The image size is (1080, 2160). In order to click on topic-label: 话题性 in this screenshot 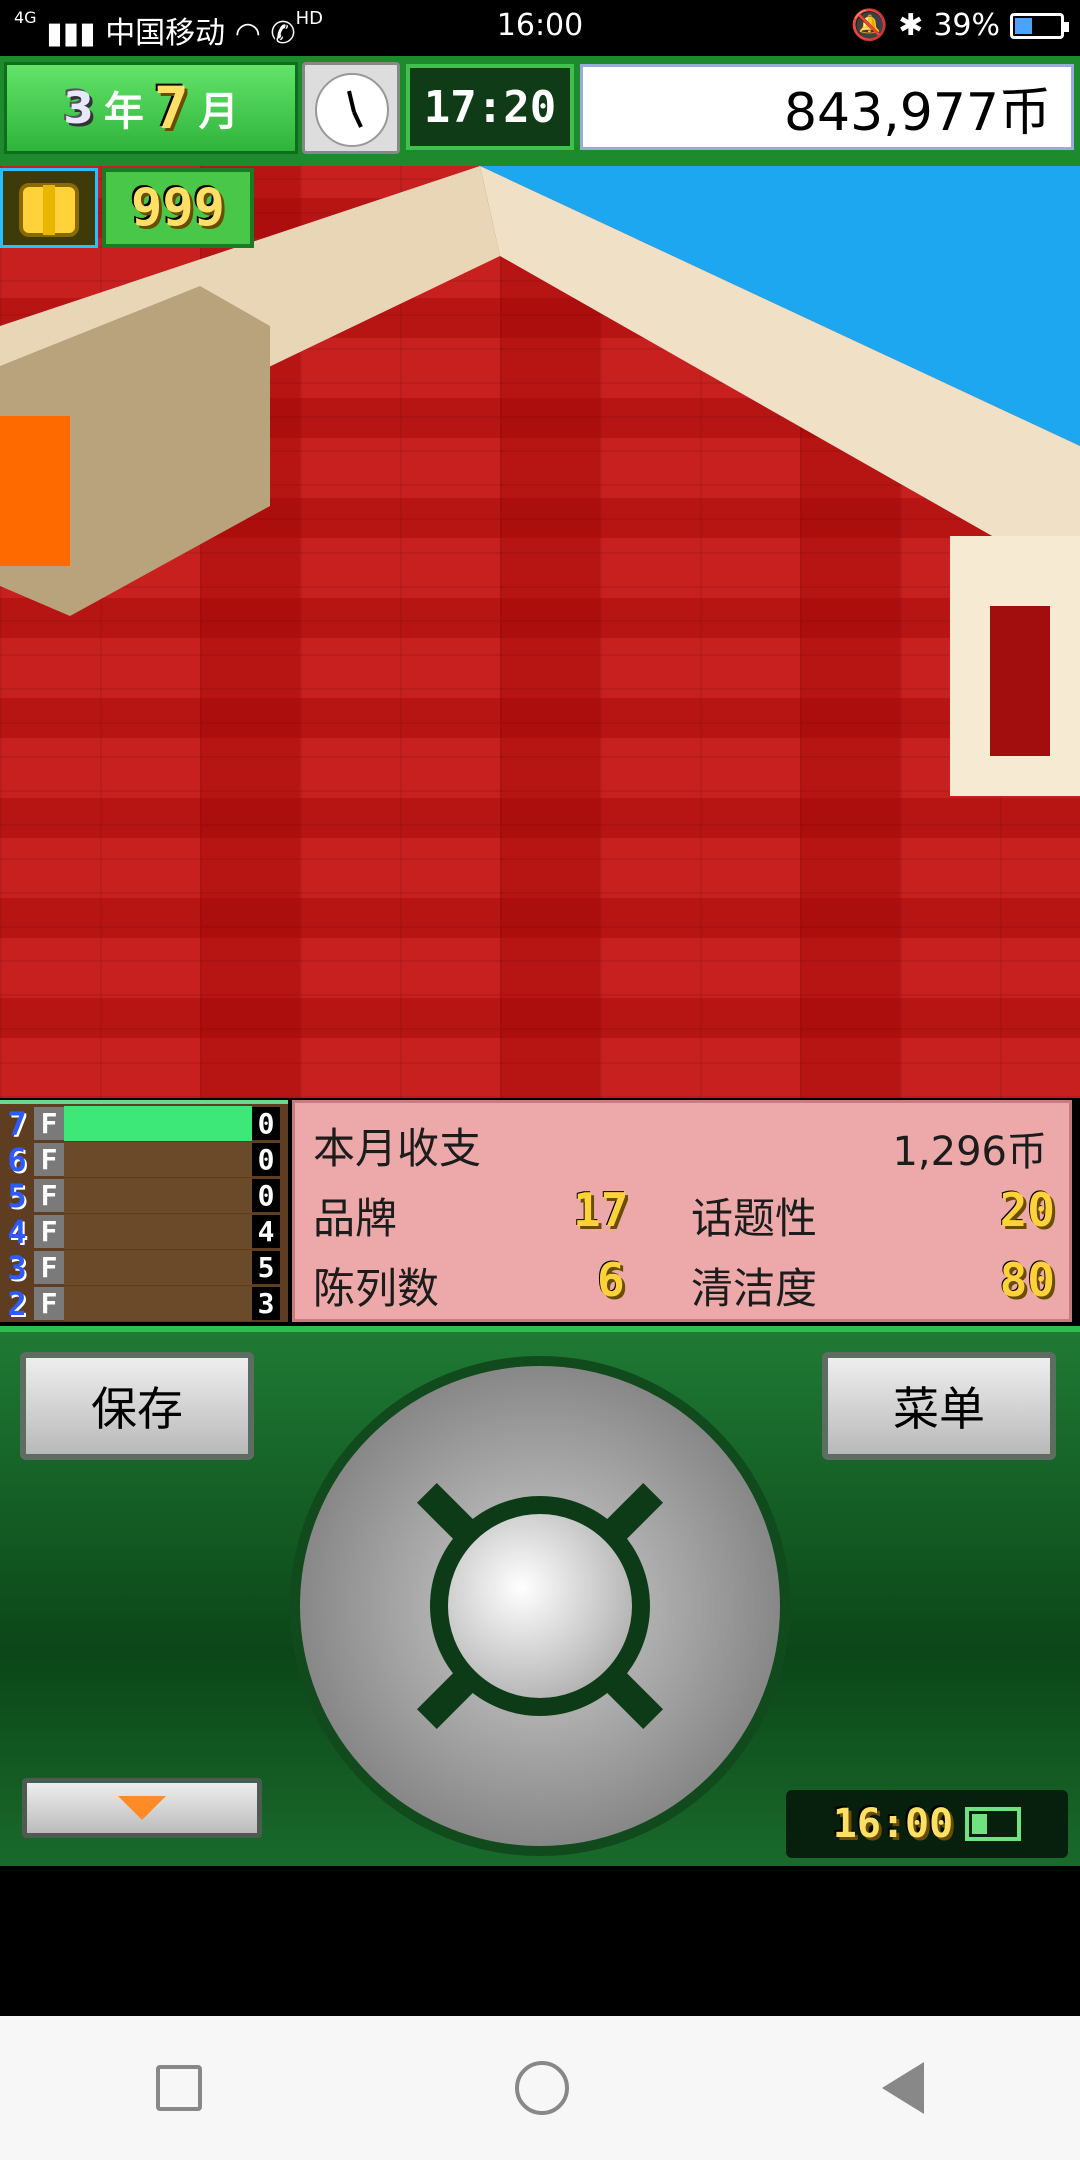, I will do `click(754, 1218)`.